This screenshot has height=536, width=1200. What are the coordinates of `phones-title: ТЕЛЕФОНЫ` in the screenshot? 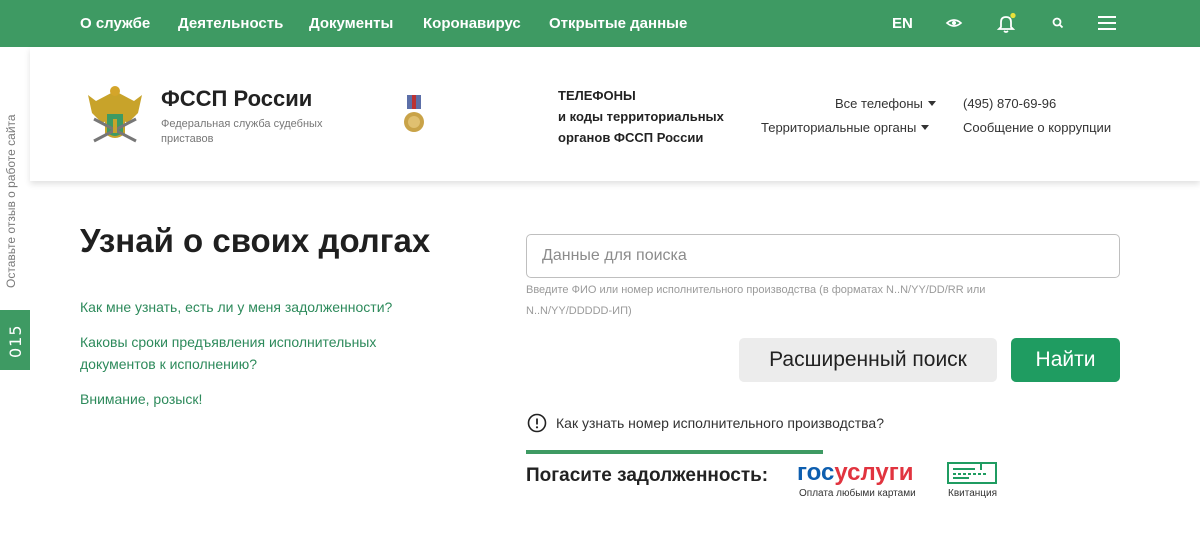 It's located at (597, 95).